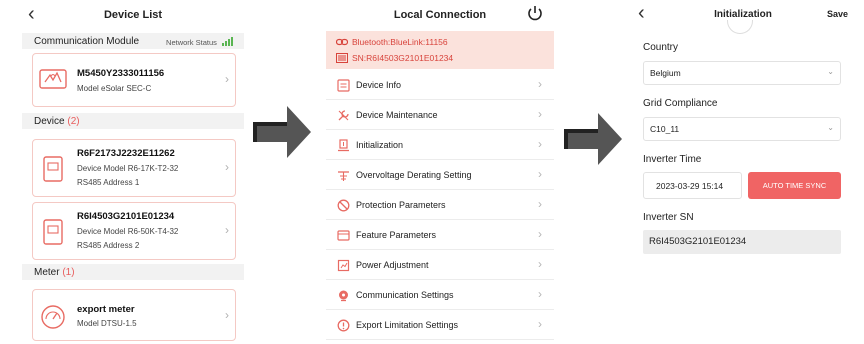 Image resolution: width=864 pixels, height=344 pixels. Describe the element at coordinates (837, 14) in the screenshot. I see `save-button: Save` at that location.